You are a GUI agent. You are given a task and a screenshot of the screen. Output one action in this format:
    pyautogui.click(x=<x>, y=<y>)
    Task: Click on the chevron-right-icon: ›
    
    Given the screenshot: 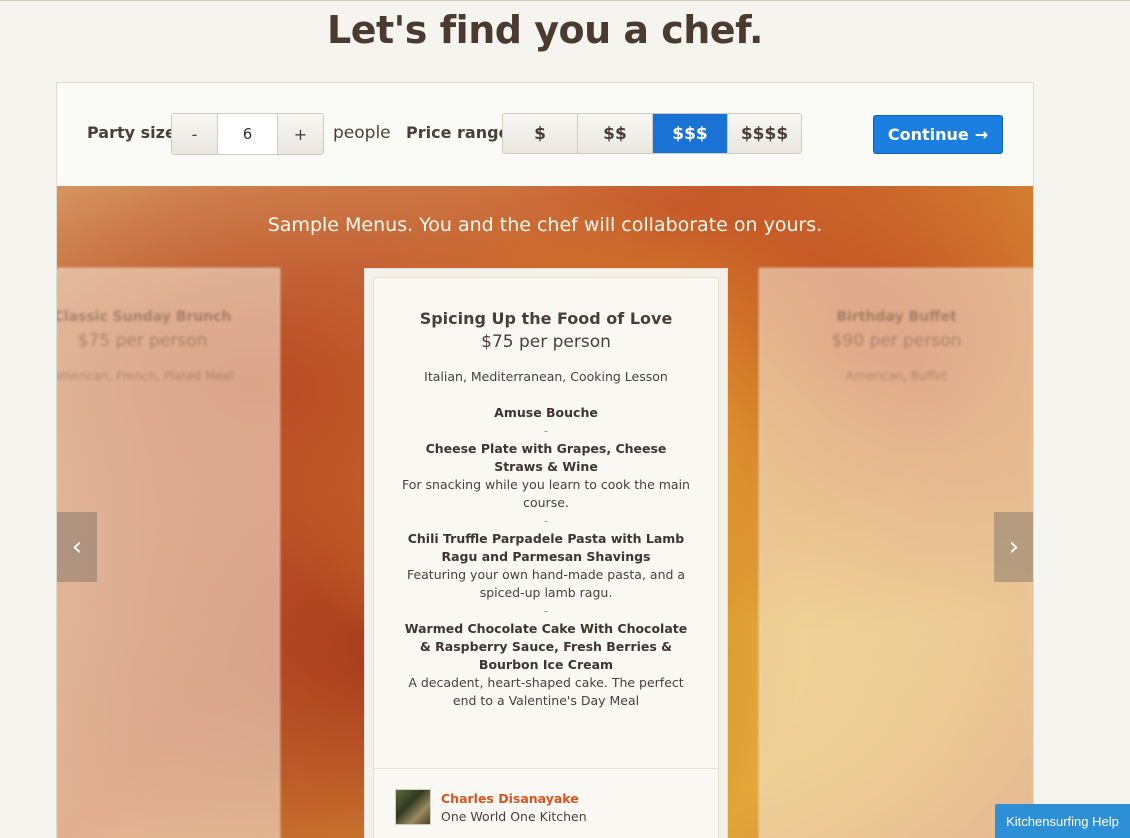 What is the action you would take?
    pyautogui.click(x=1013, y=547)
    